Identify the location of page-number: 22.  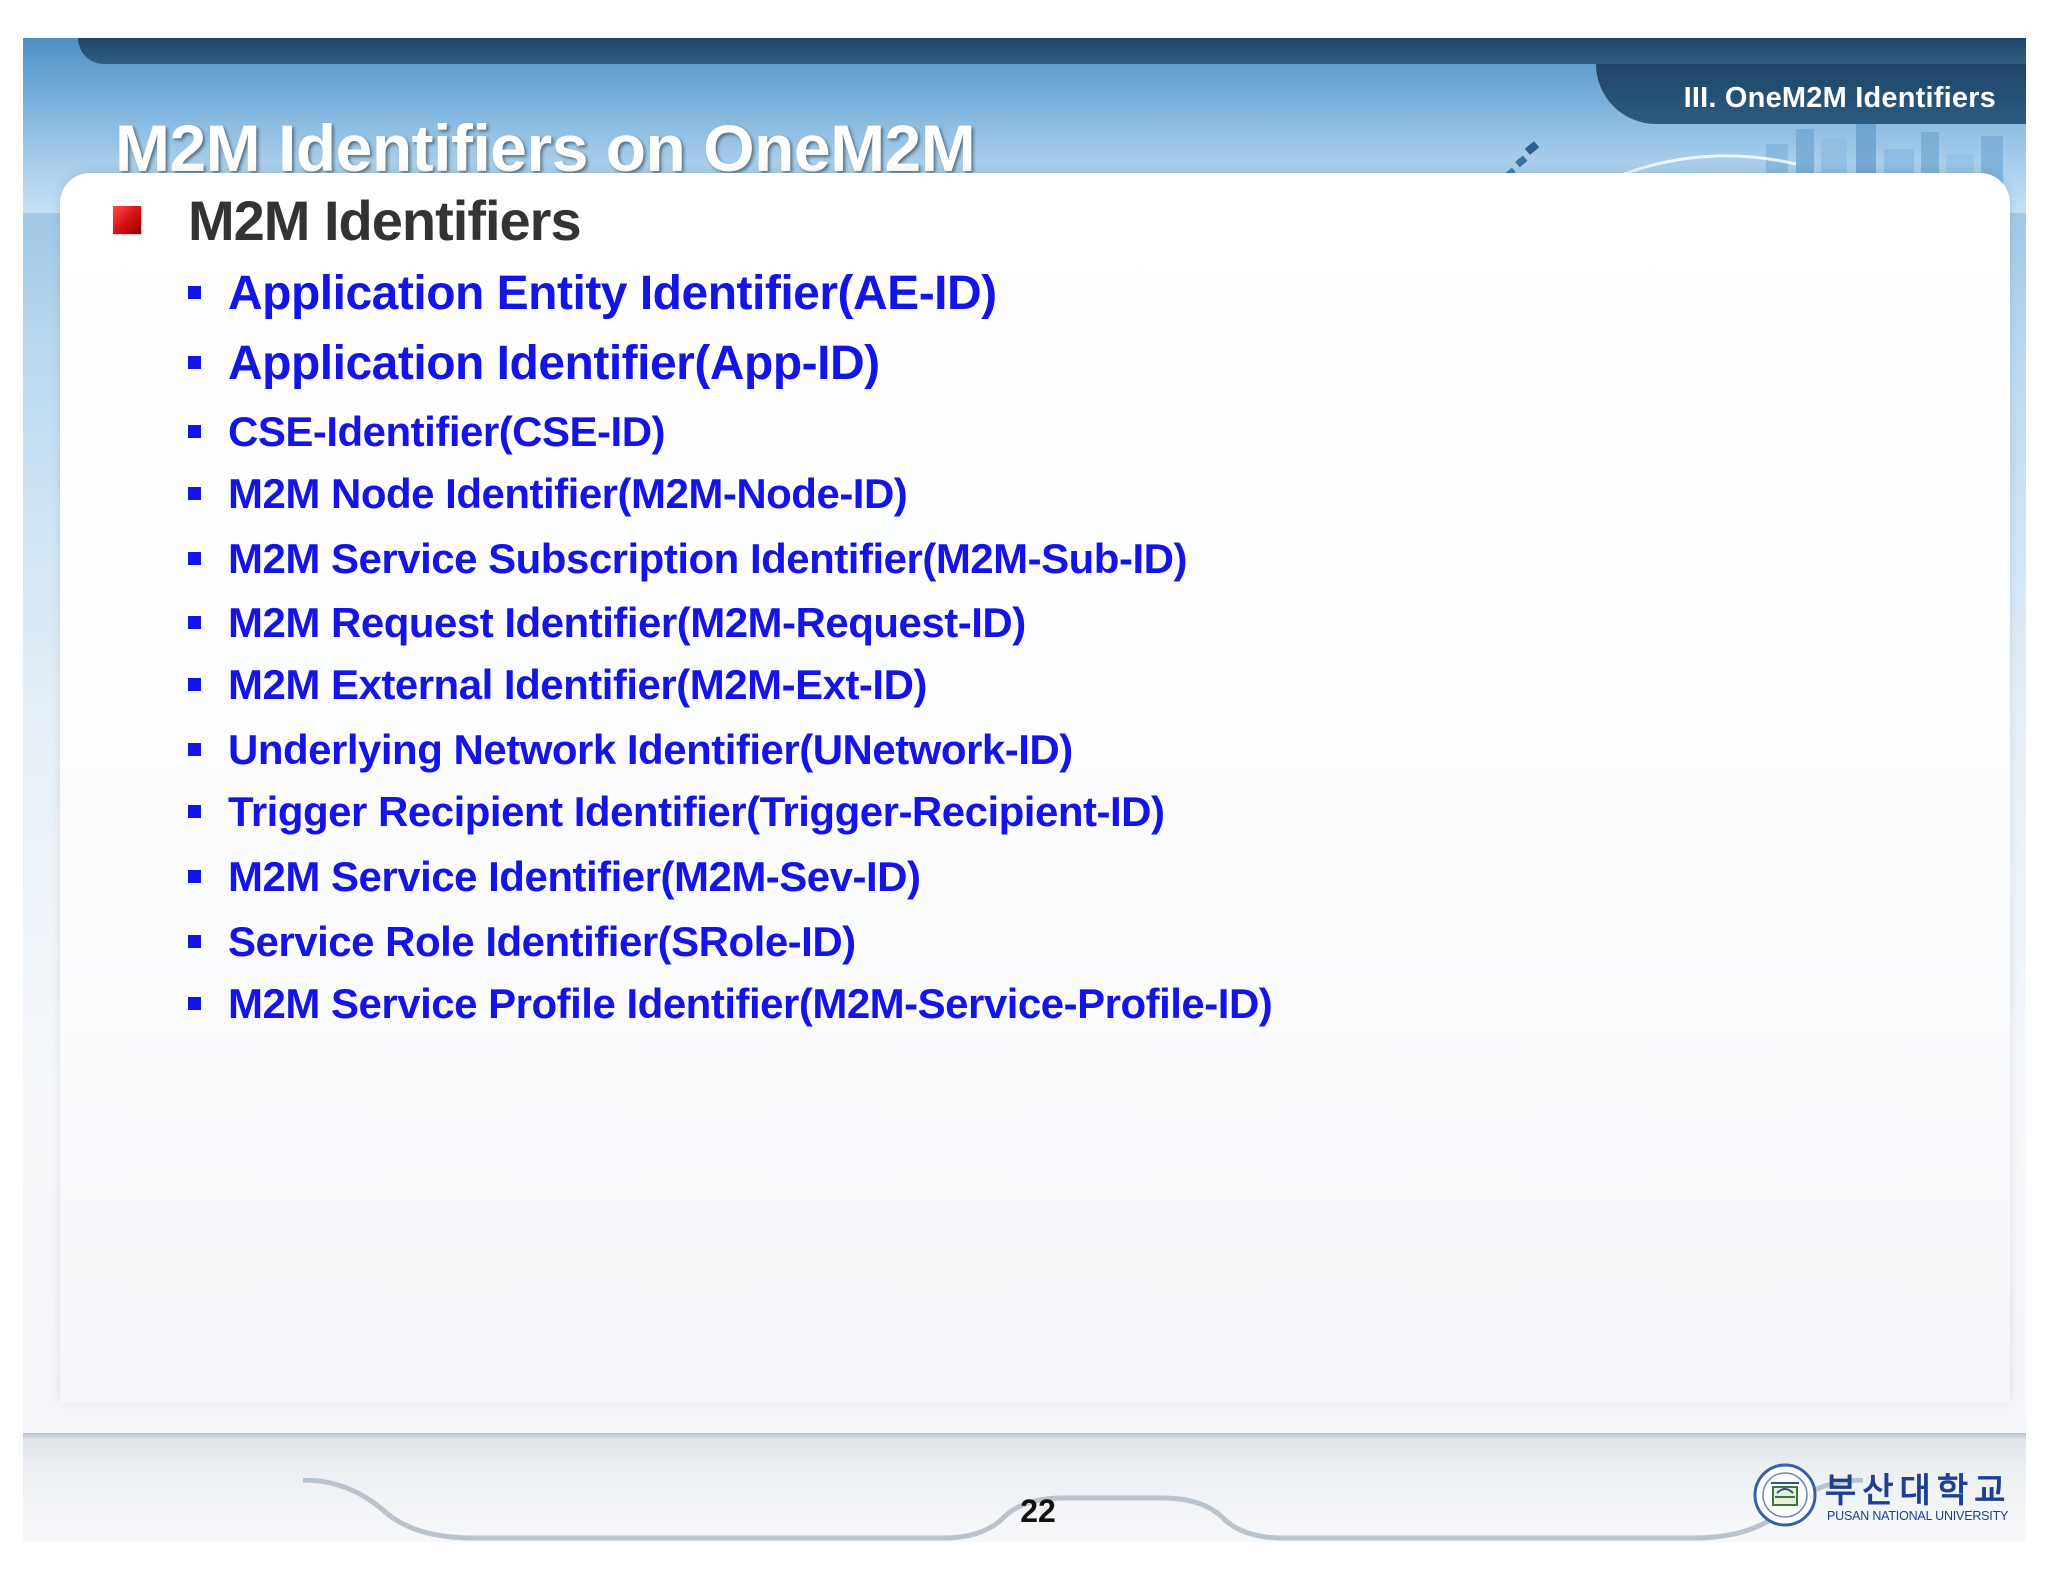
(1038, 1511).